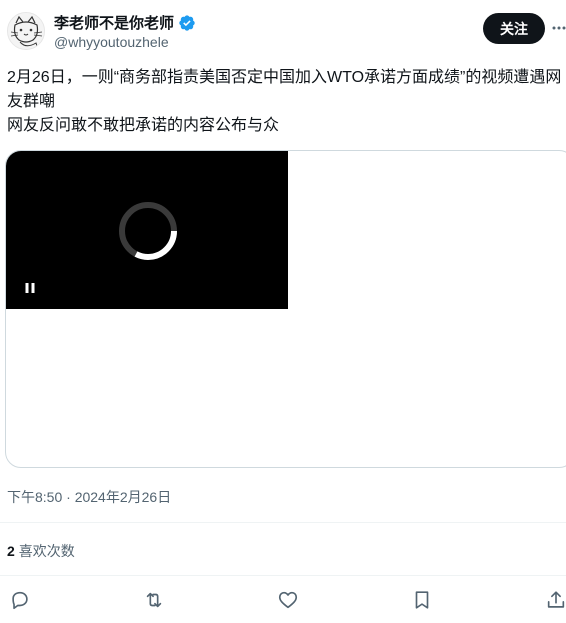 The width and height of the screenshot is (566, 623). What do you see at coordinates (514, 28) in the screenshot?
I see `follow-button: 关注` at bounding box center [514, 28].